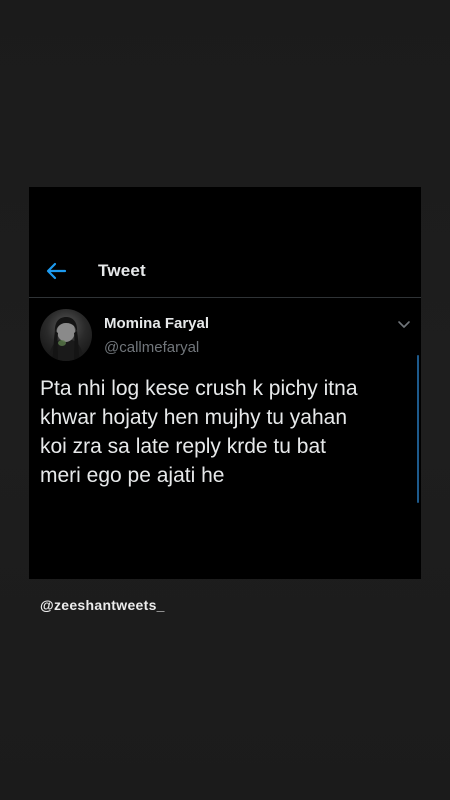 The height and width of the screenshot is (800, 450). Describe the element at coordinates (102, 605) in the screenshot. I see `credit-handle: @zeeshantweets_` at that location.